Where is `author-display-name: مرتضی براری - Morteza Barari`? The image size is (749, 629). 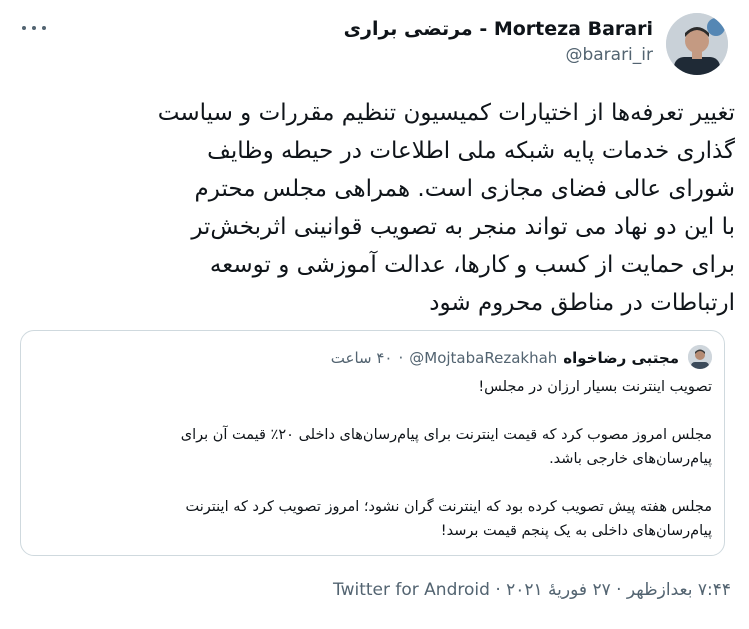 author-display-name: مرتضی براری - Morteza Barari is located at coordinates (498, 29).